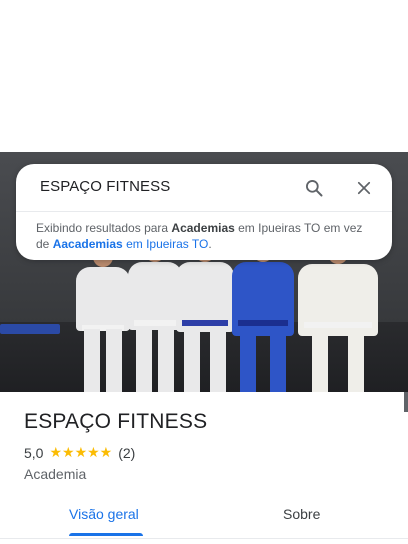 The image size is (408, 544). I want to click on active-tab-indicator, so click(106, 534).